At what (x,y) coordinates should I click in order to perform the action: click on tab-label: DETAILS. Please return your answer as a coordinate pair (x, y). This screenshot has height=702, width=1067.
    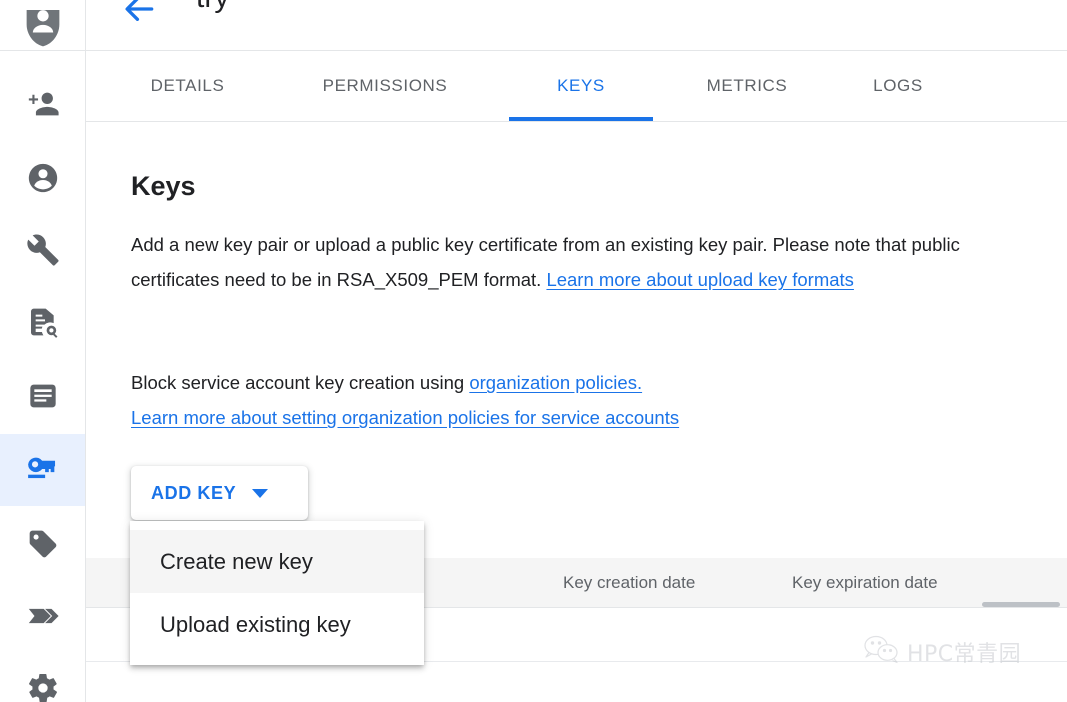
    Looking at the image, I should click on (187, 85).